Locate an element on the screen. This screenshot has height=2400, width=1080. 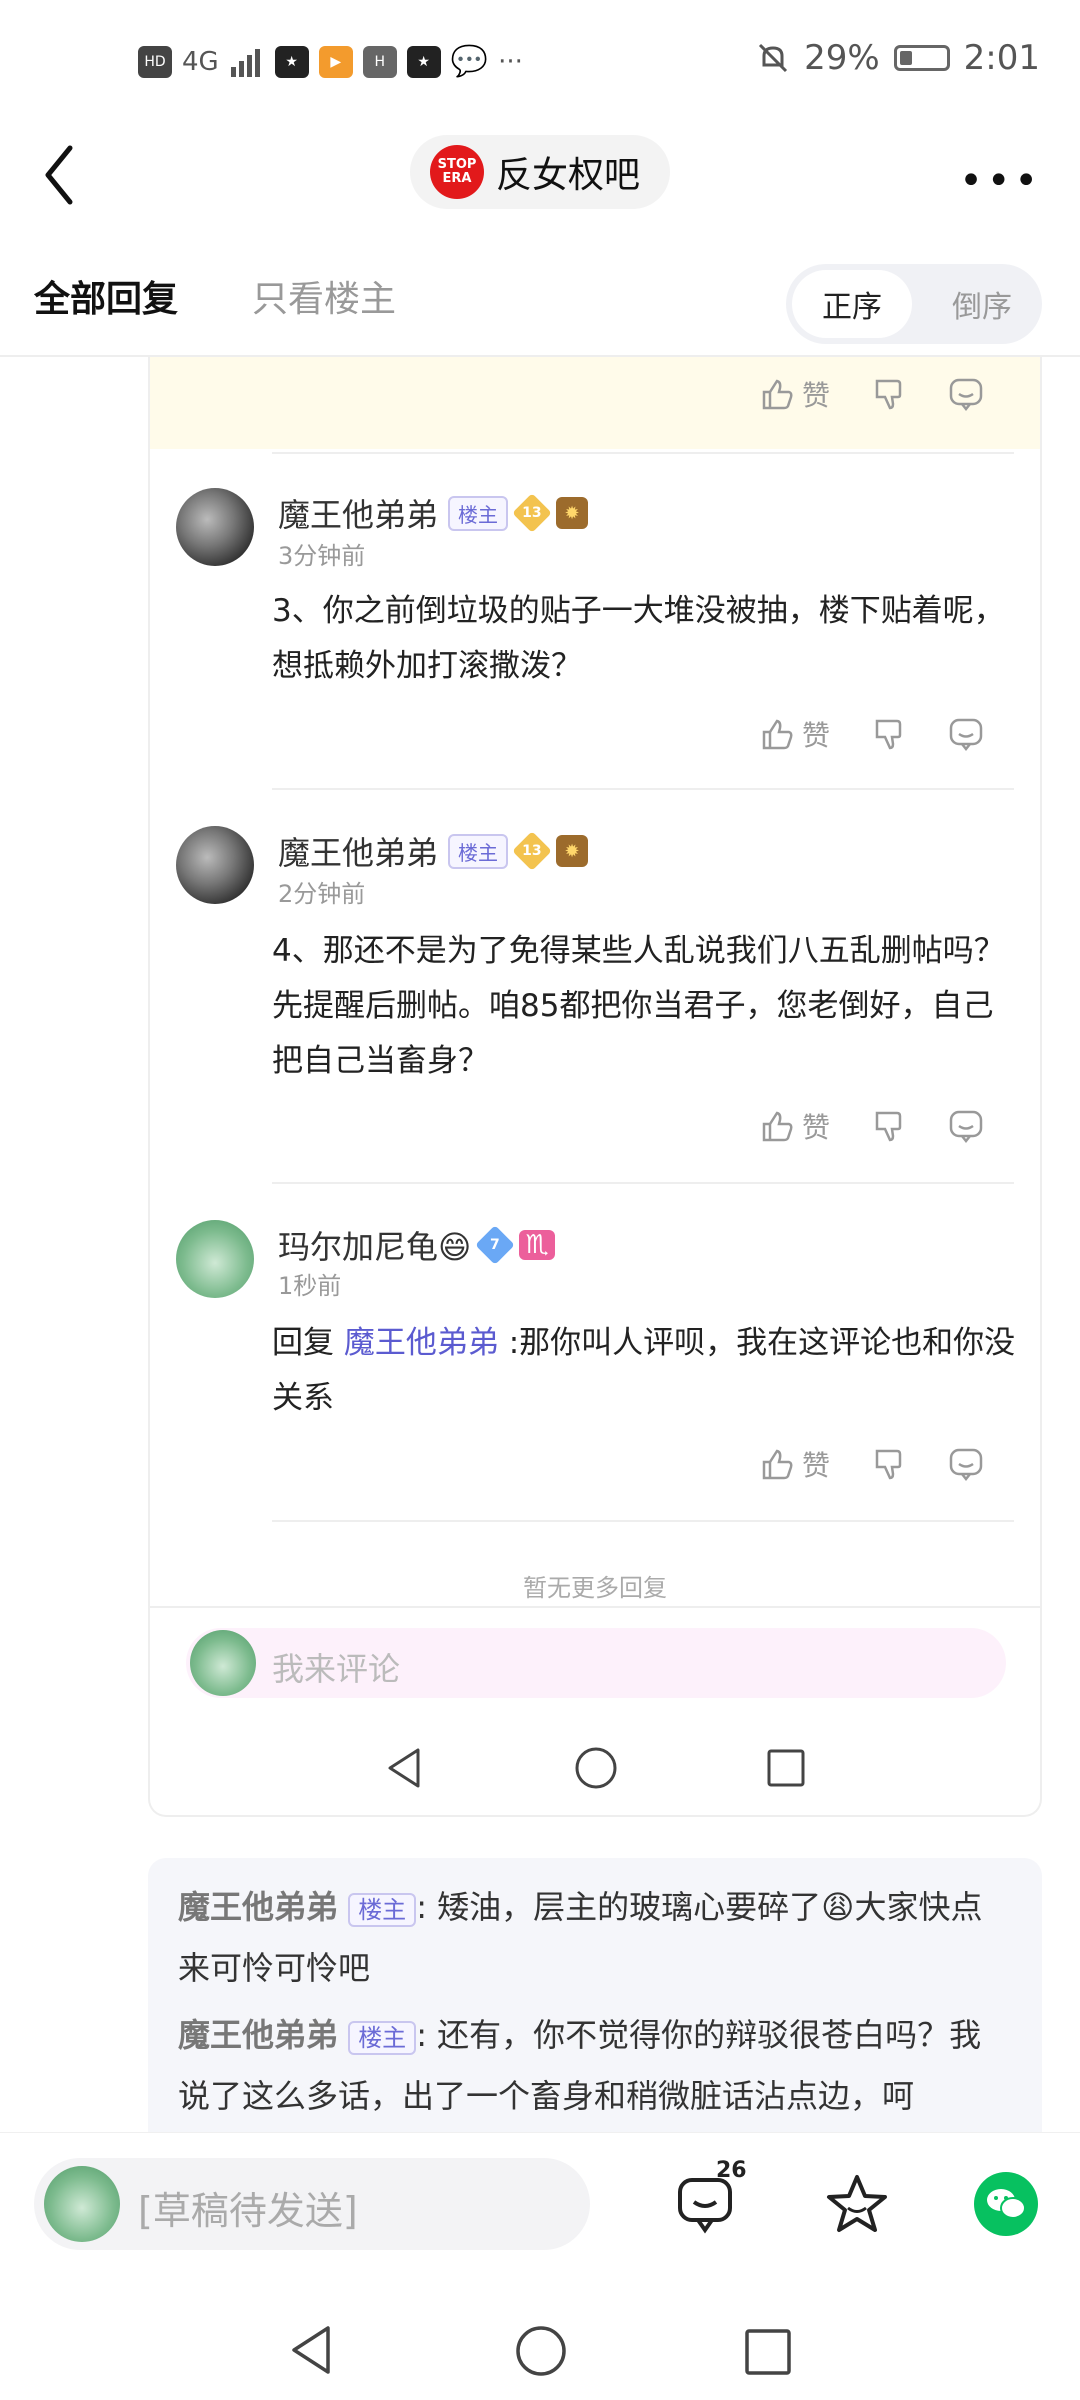
username: 玛尔加尼龟😄 is located at coordinates (374, 1245).